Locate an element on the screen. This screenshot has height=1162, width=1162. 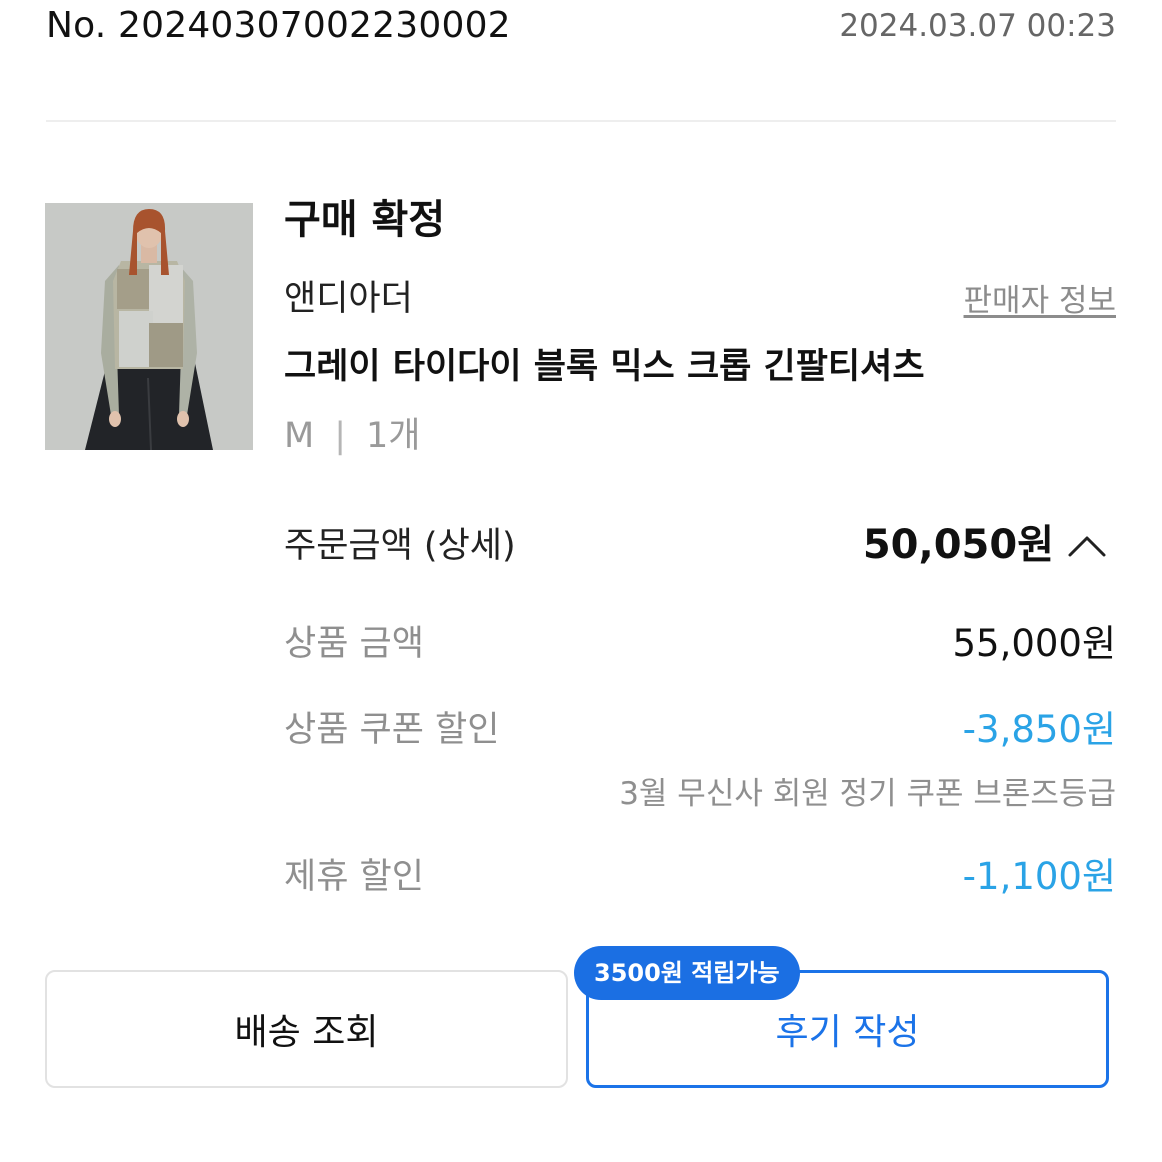
product-amount-value: 55,000원 is located at coordinates (1034, 643).